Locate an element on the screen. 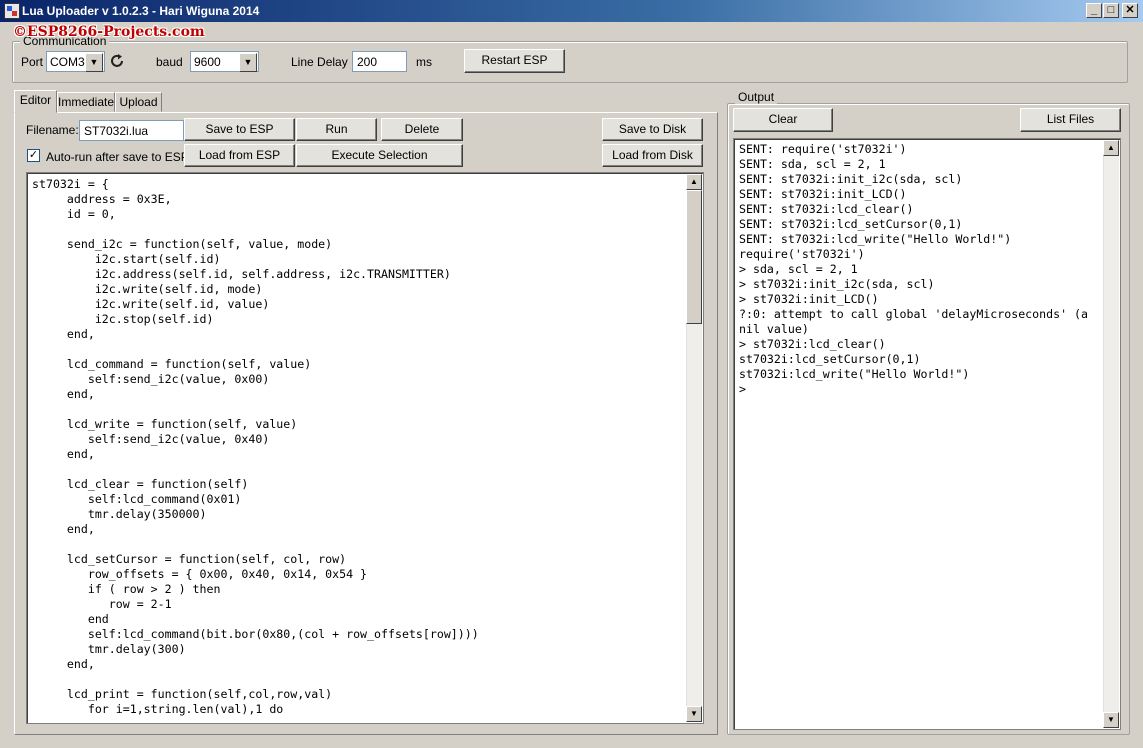 The image size is (1143, 748). delete-button: Delete is located at coordinates (422, 129).